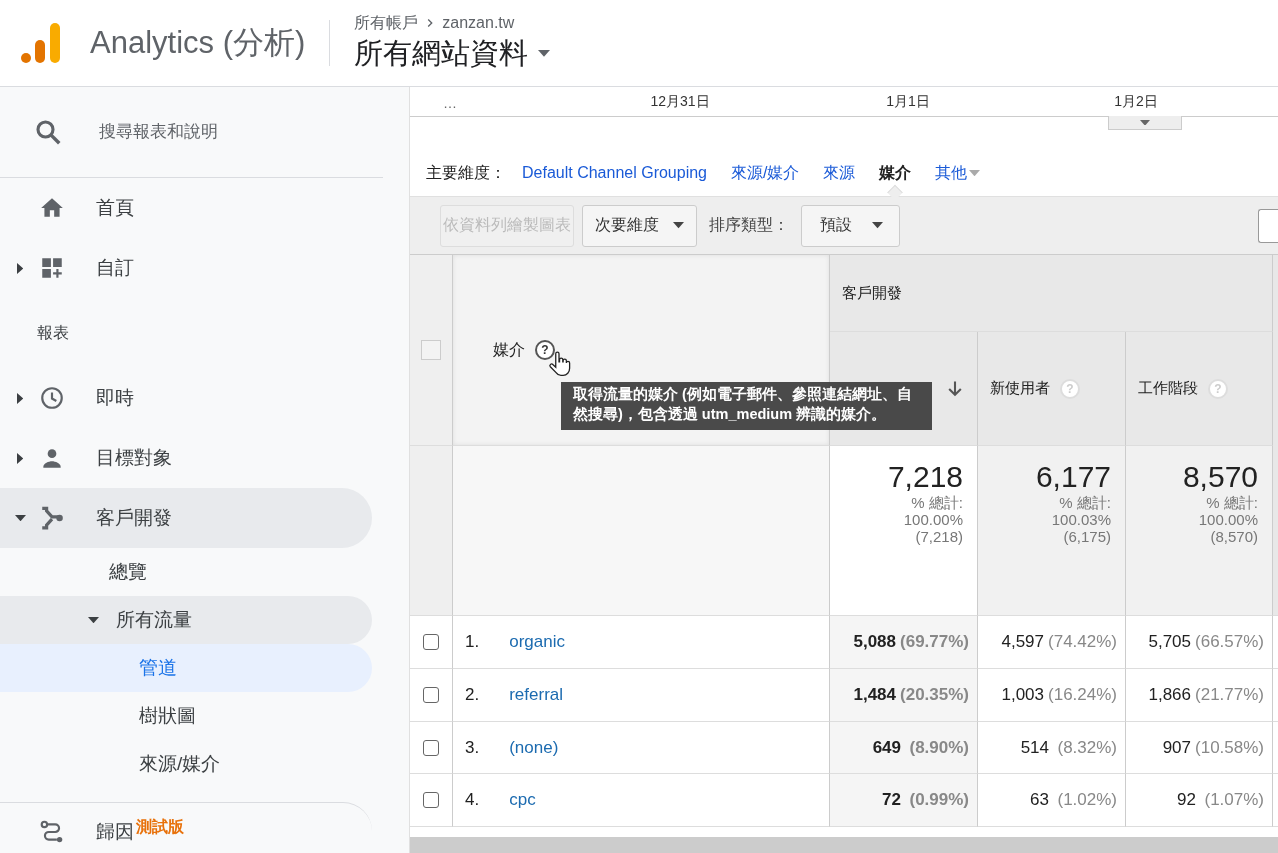 The width and height of the screenshot is (1278, 853). Describe the element at coordinates (874, 695) in the screenshot. I see `table-cell: 1,484` at that location.